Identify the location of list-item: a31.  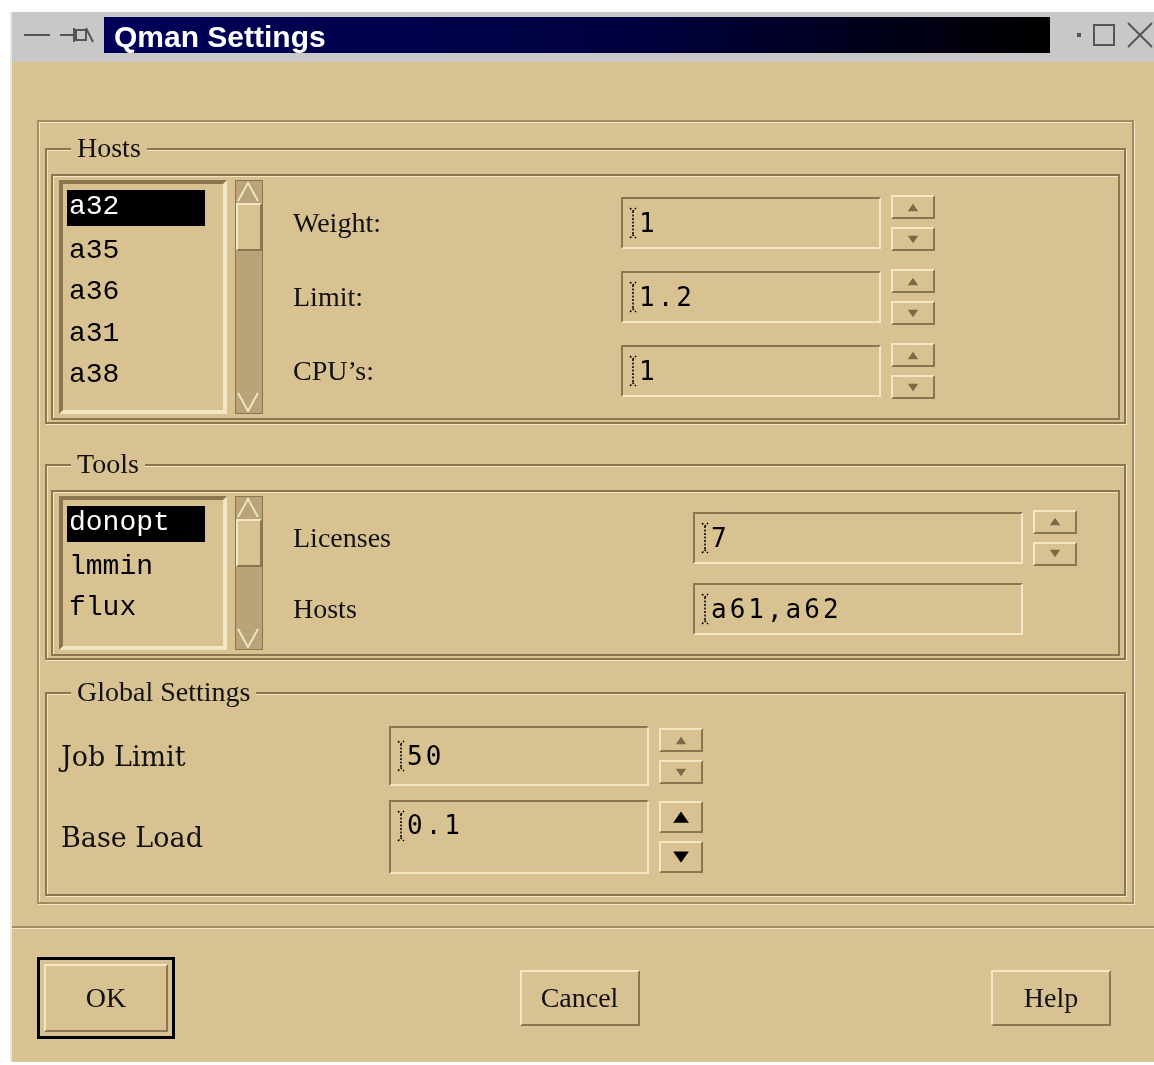
(136, 335).